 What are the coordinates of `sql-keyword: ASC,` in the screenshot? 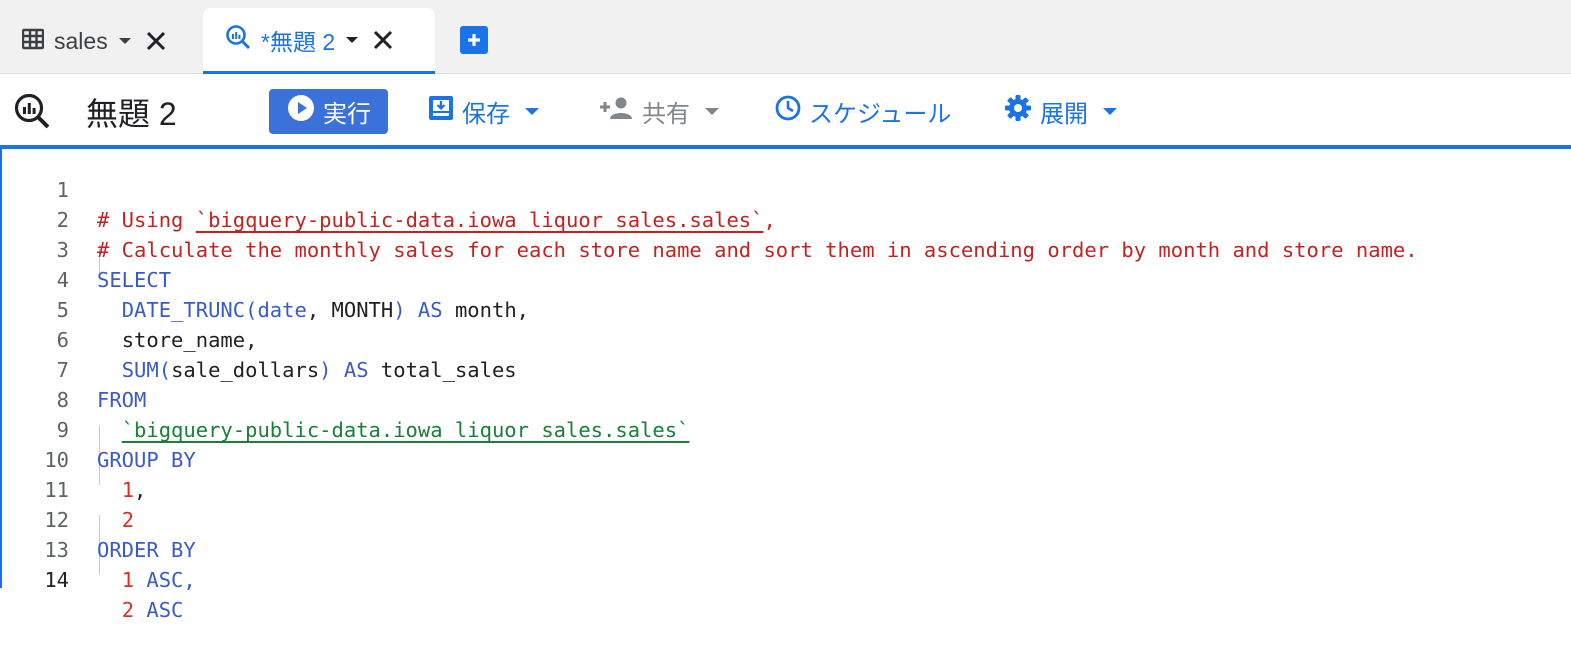 It's located at (165, 580).